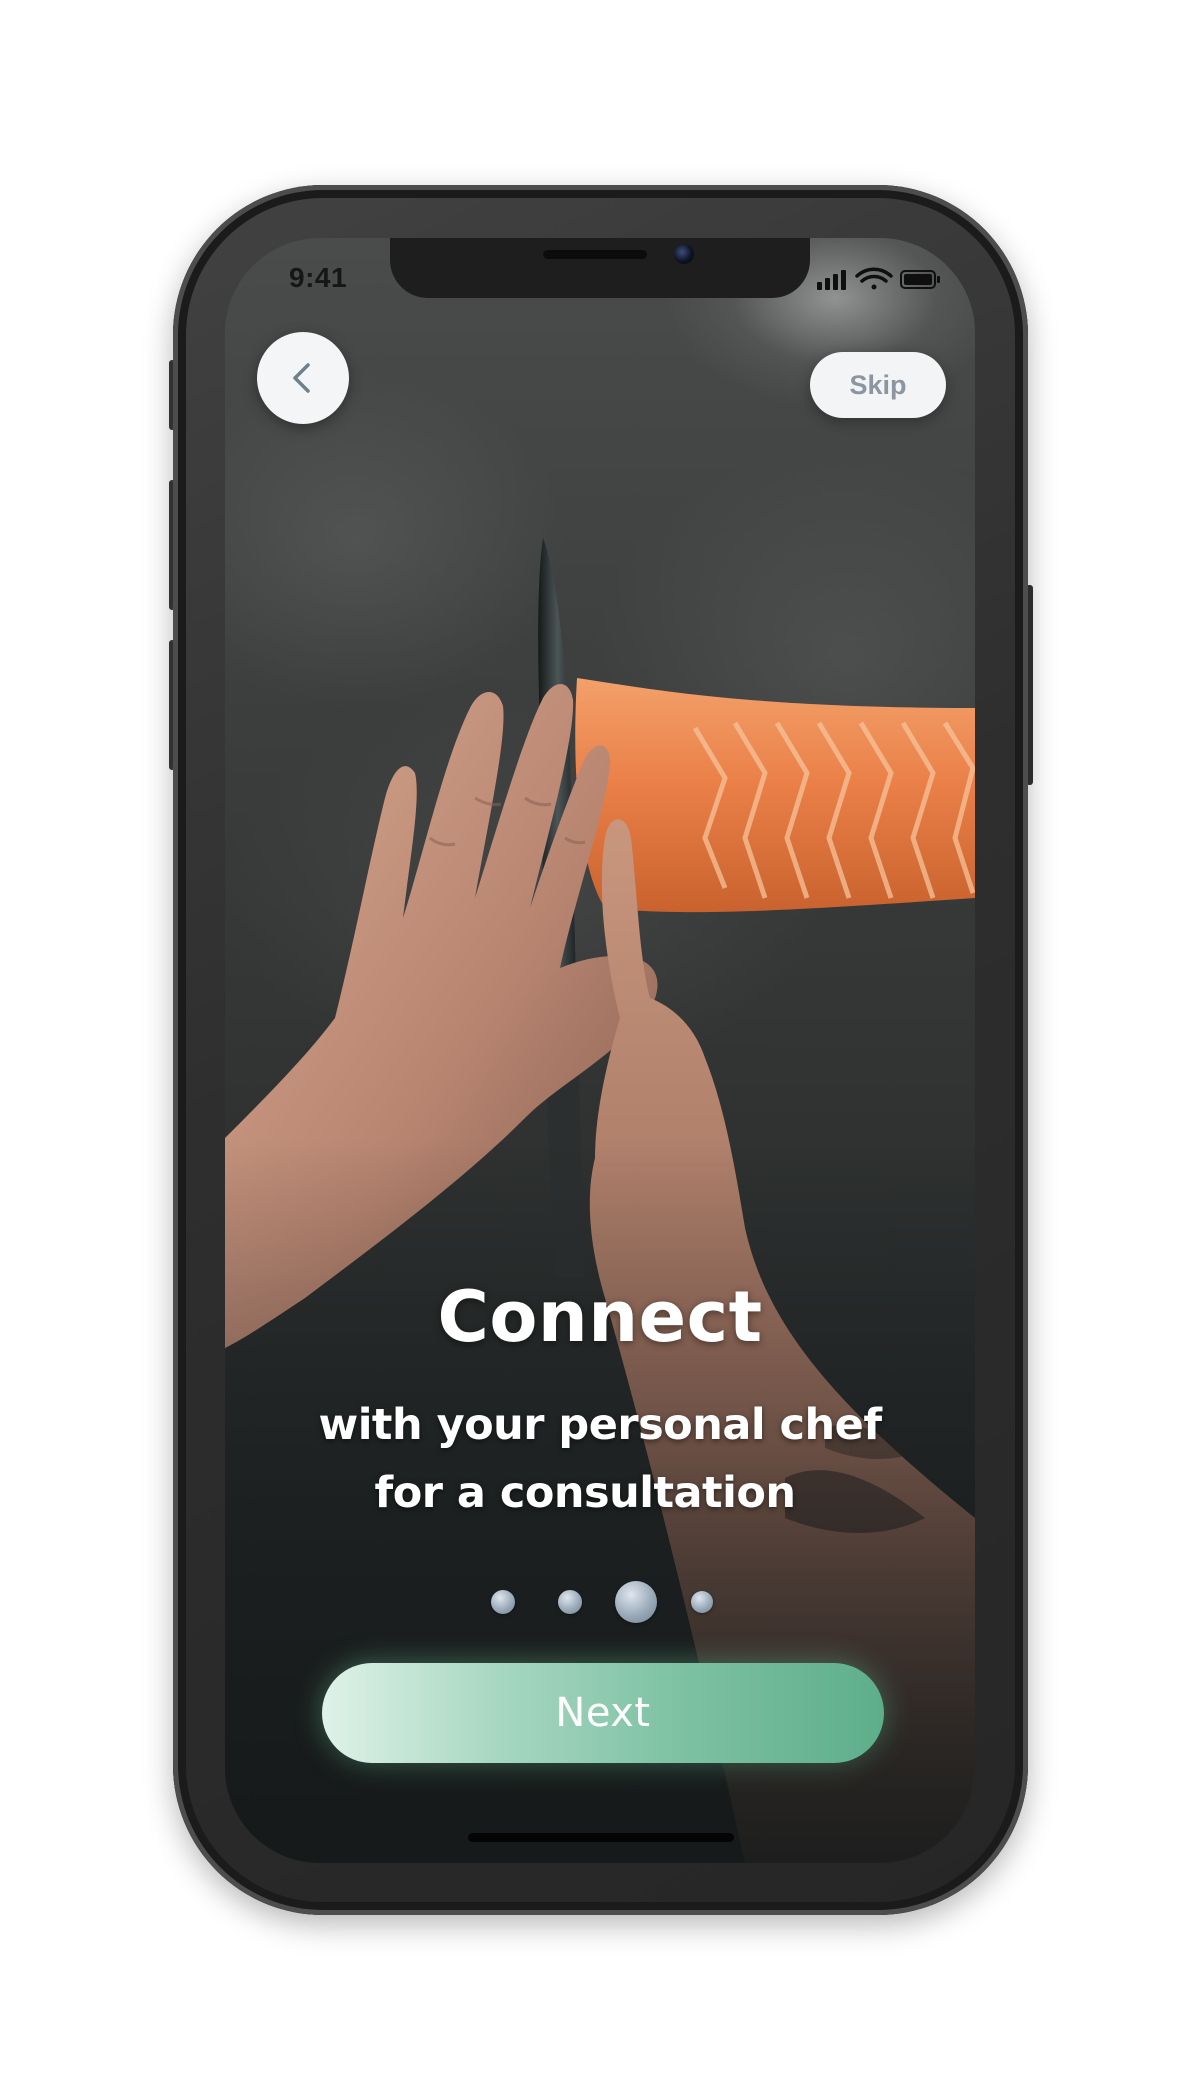  What do you see at coordinates (600, 1425) in the screenshot?
I see `onboarding-subtitle-line1: with your personal chef` at bounding box center [600, 1425].